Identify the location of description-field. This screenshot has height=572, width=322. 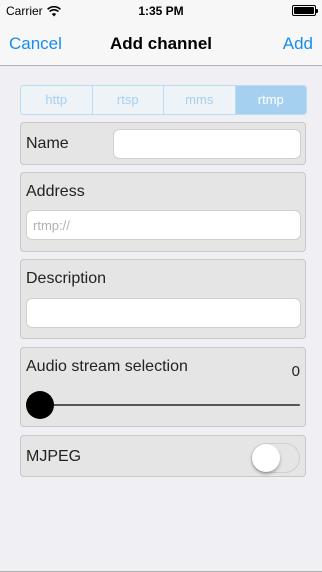
(163, 313).